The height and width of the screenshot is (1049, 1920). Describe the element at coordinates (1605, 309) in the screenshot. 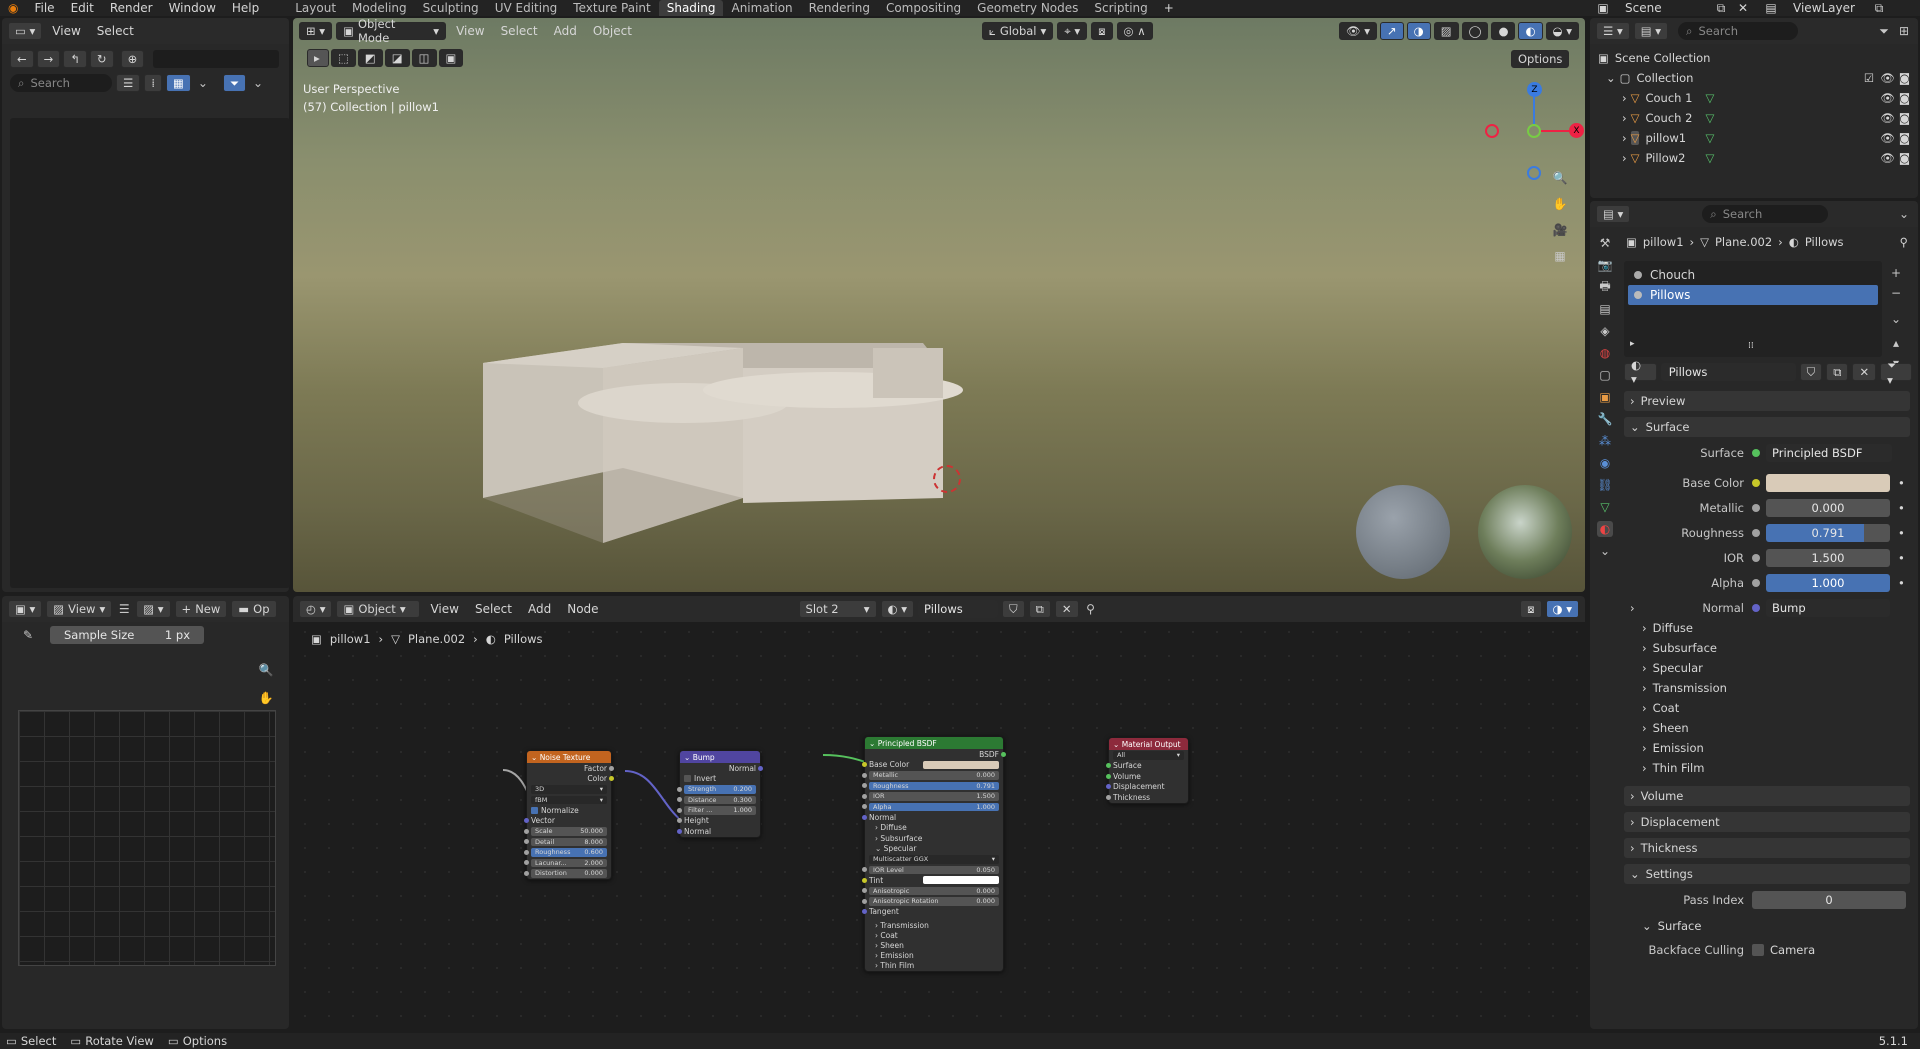

I see `view-layer-tab-icon: ▤` at that location.